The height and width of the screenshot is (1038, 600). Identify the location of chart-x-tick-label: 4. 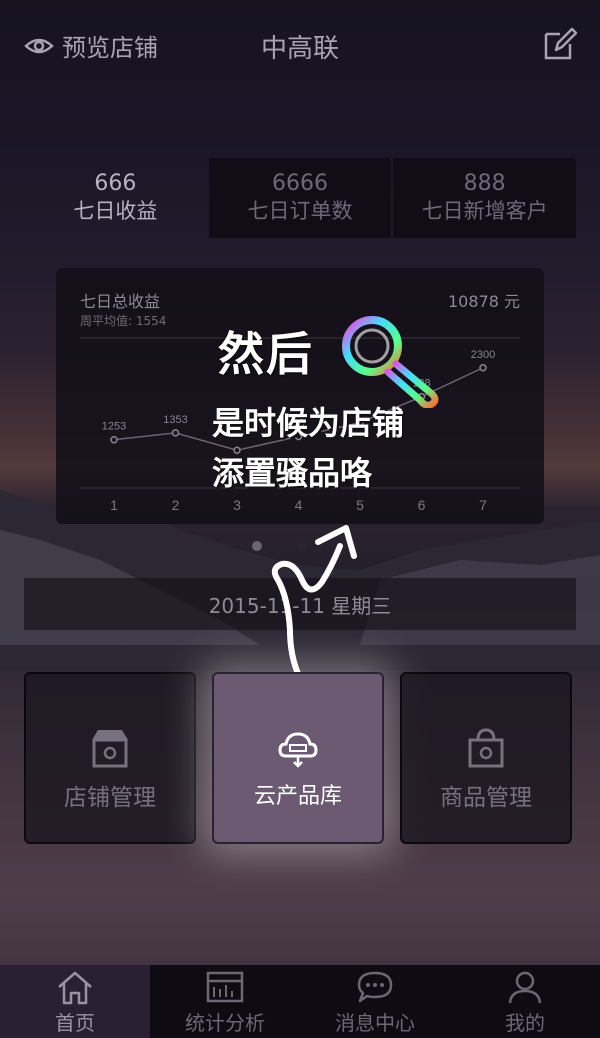
(299, 505).